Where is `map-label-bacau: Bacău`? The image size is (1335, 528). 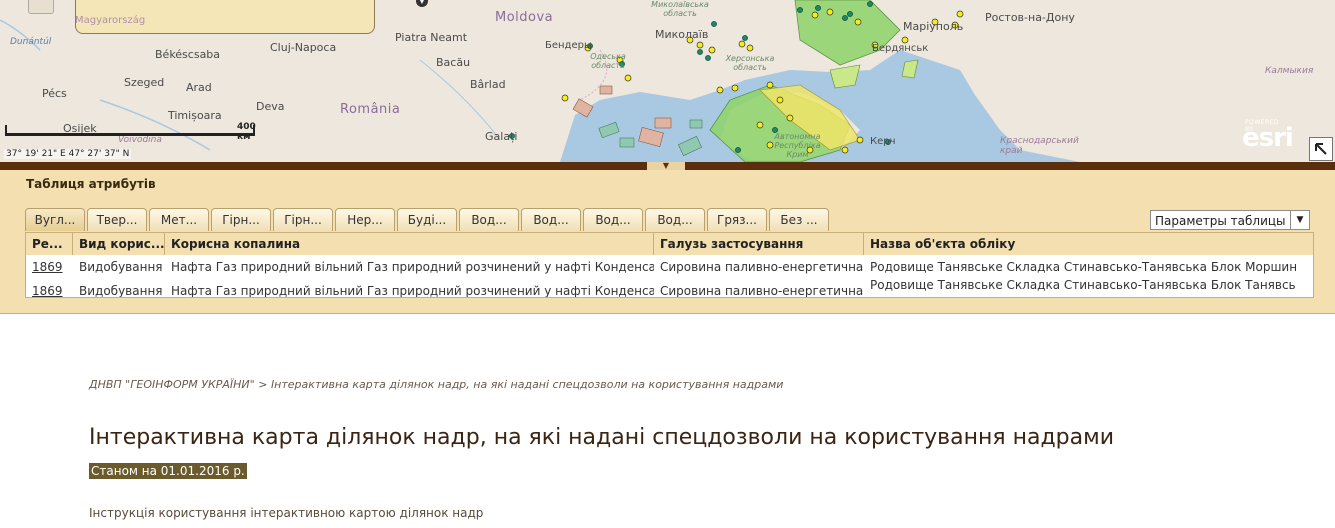 map-label-bacau: Bacău is located at coordinates (453, 62).